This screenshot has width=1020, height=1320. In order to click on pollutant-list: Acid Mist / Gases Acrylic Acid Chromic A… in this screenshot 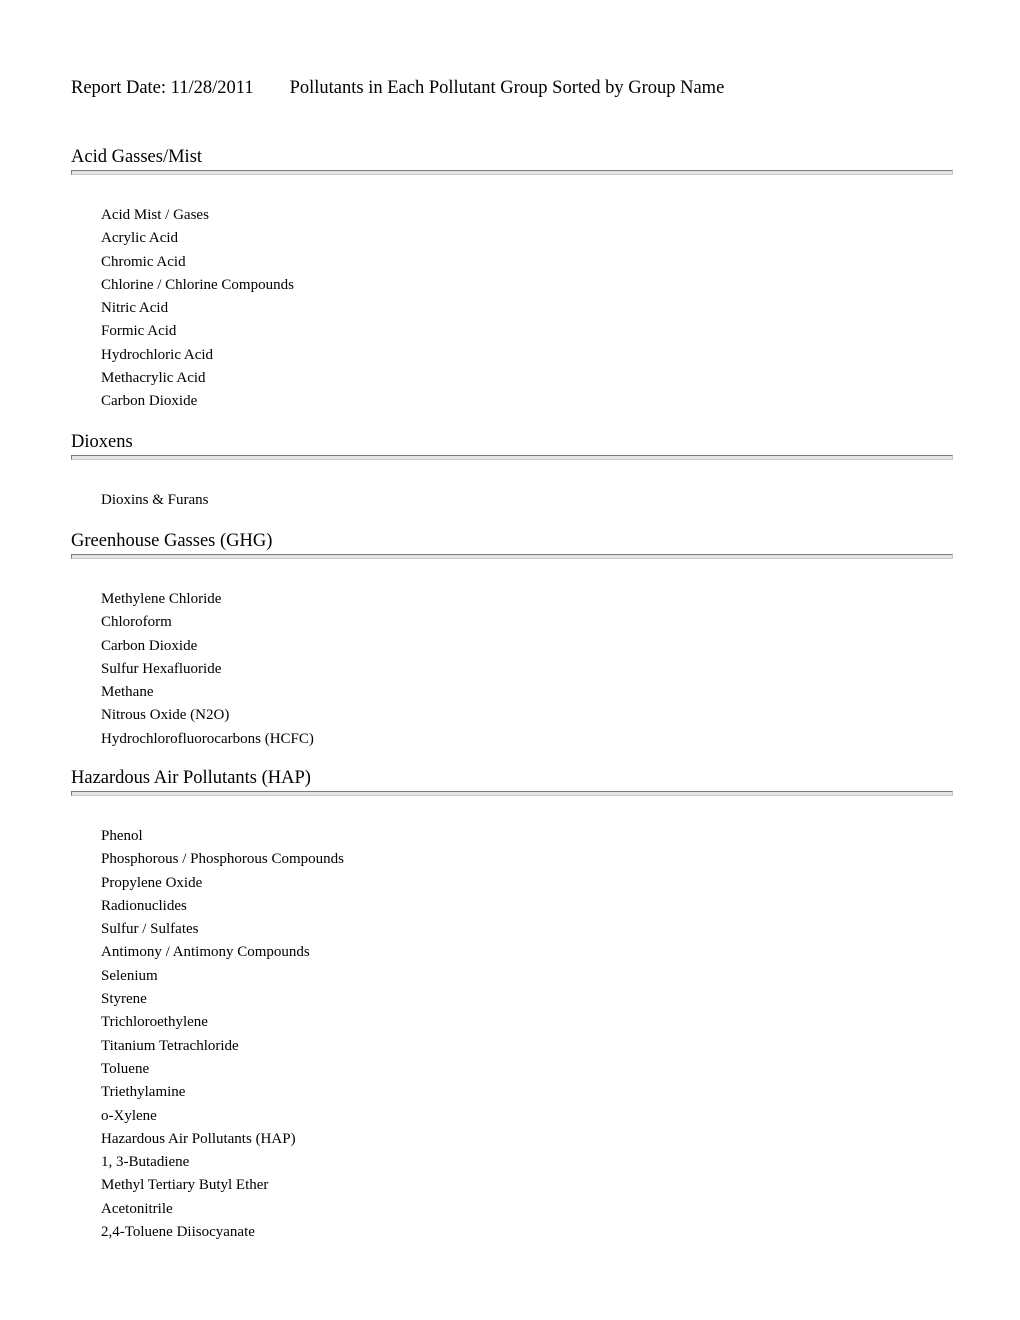, I will do `click(512, 309)`.